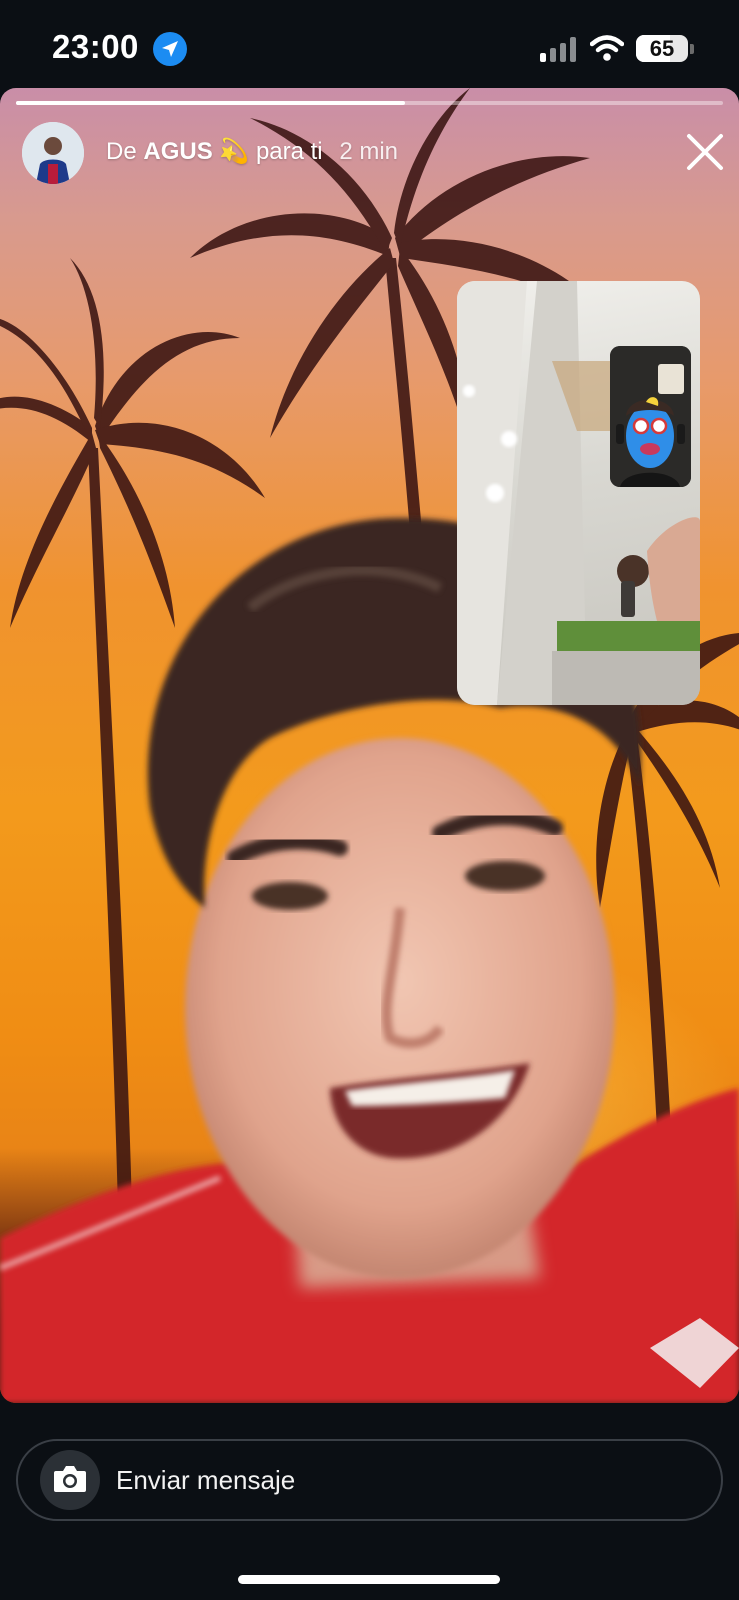 The height and width of the screenshot is (1600, 739). I want to click on sender-emoji: 💫, so click(234, 151).